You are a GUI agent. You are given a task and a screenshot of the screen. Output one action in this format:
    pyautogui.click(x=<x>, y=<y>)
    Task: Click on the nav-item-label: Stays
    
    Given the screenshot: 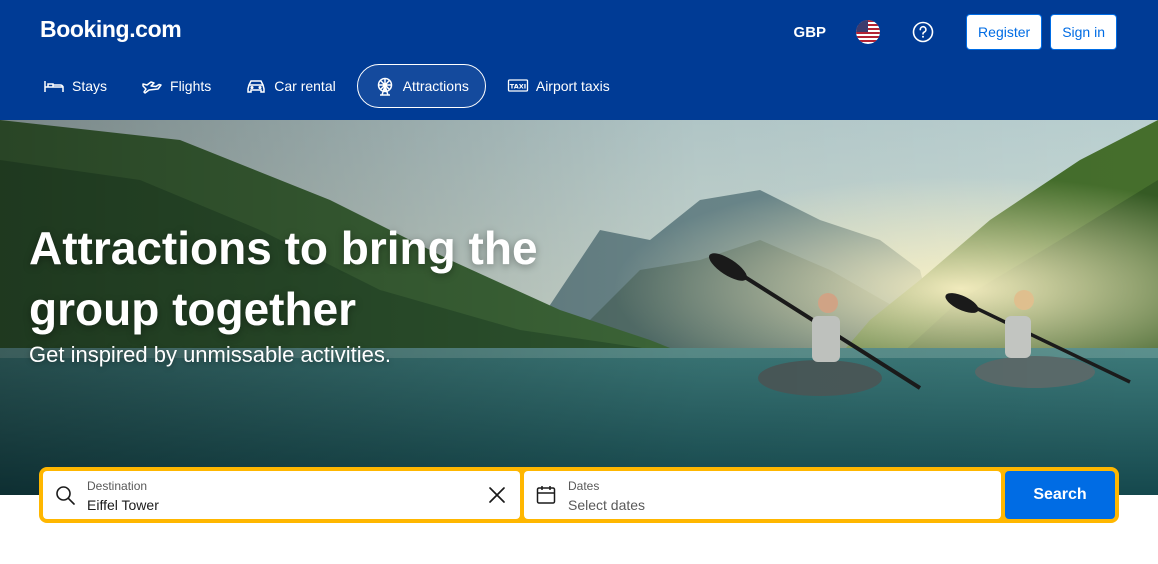 What is the action you would take?
    pyautogui.click(x=90, y=86)
    